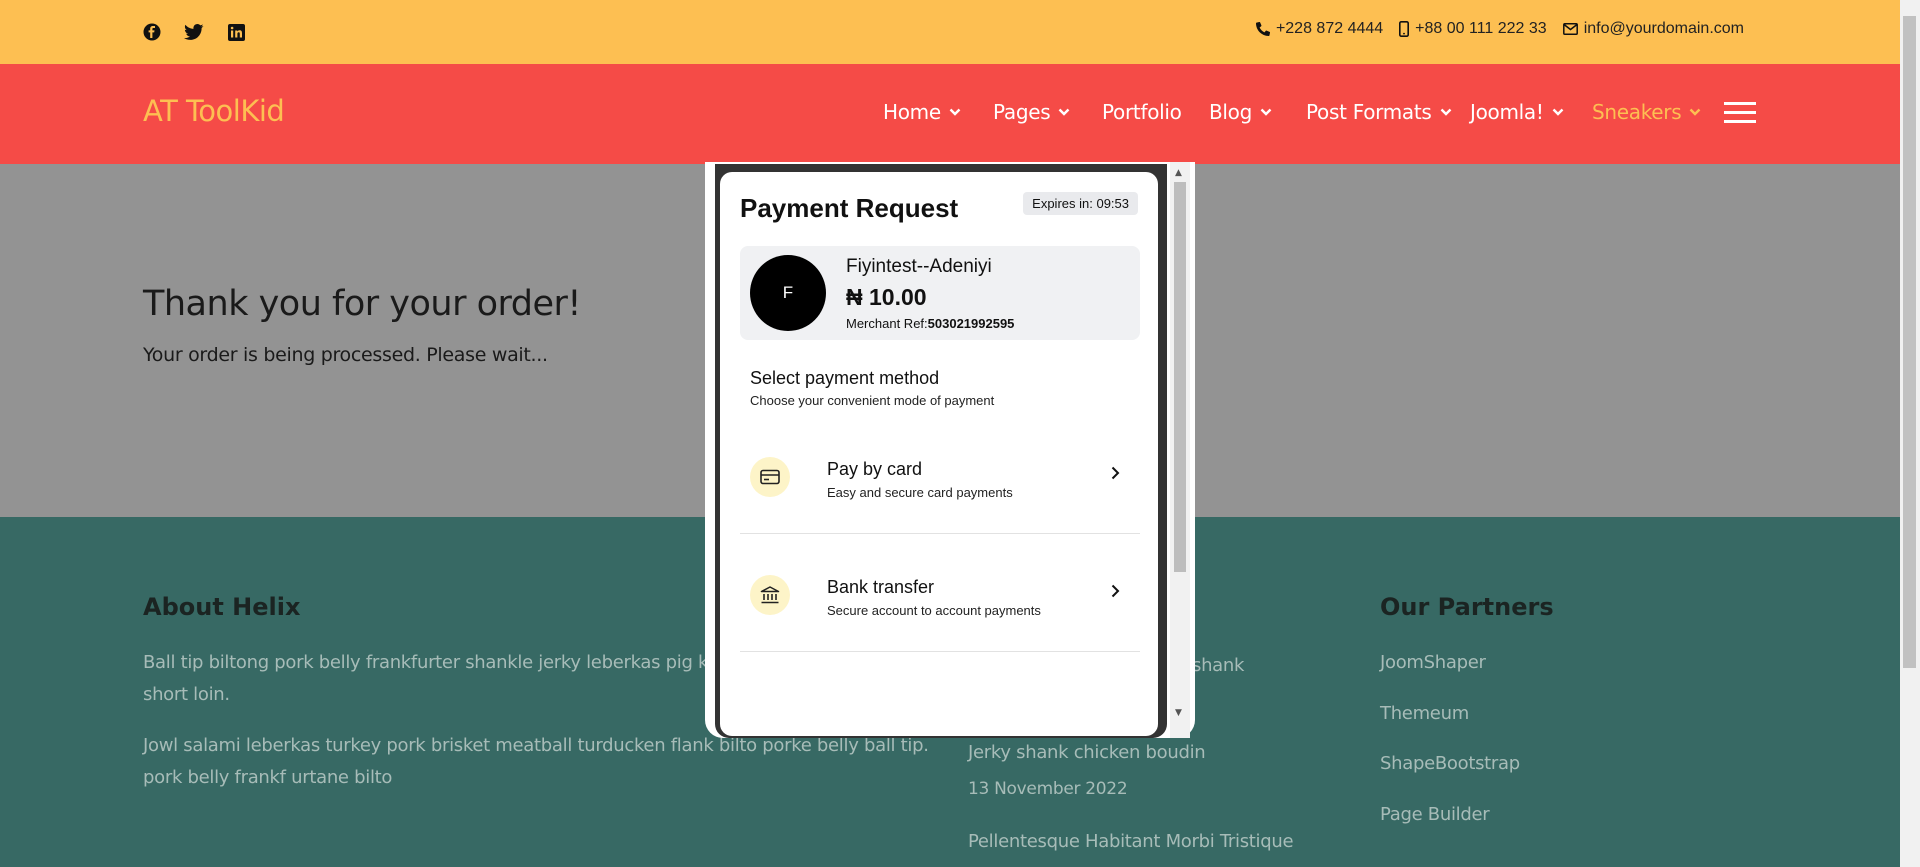  What do you see at coordinates (1262, 29) in the screenshot?
I see `phone-icon` at bounding box center [1262, 29].